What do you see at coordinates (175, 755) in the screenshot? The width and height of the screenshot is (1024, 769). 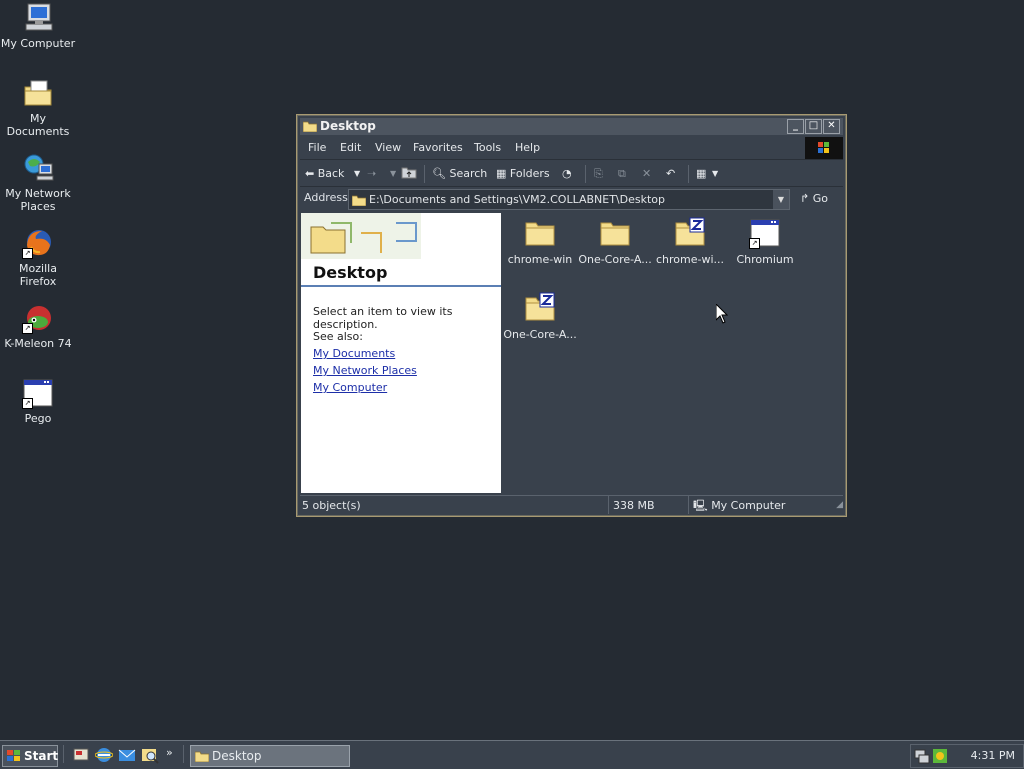 I see `quick-launch-more-icon: »` at bounding box center [175, 755].